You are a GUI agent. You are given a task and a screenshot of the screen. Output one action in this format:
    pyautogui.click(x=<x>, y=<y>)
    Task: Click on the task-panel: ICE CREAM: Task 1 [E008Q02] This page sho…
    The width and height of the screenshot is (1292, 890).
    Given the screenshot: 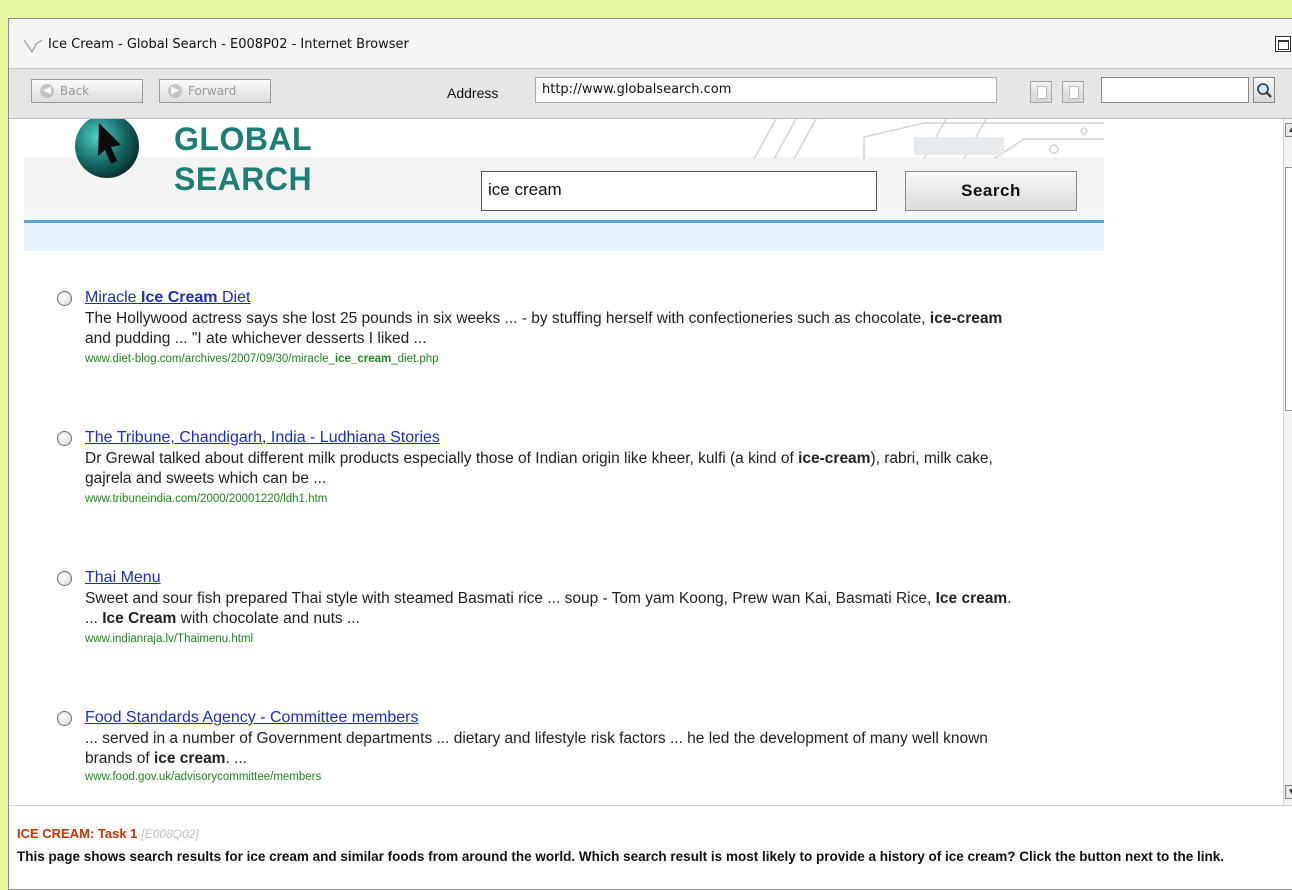 What is the action you would take?
    pyautogui.click(x=650, y=847)
    